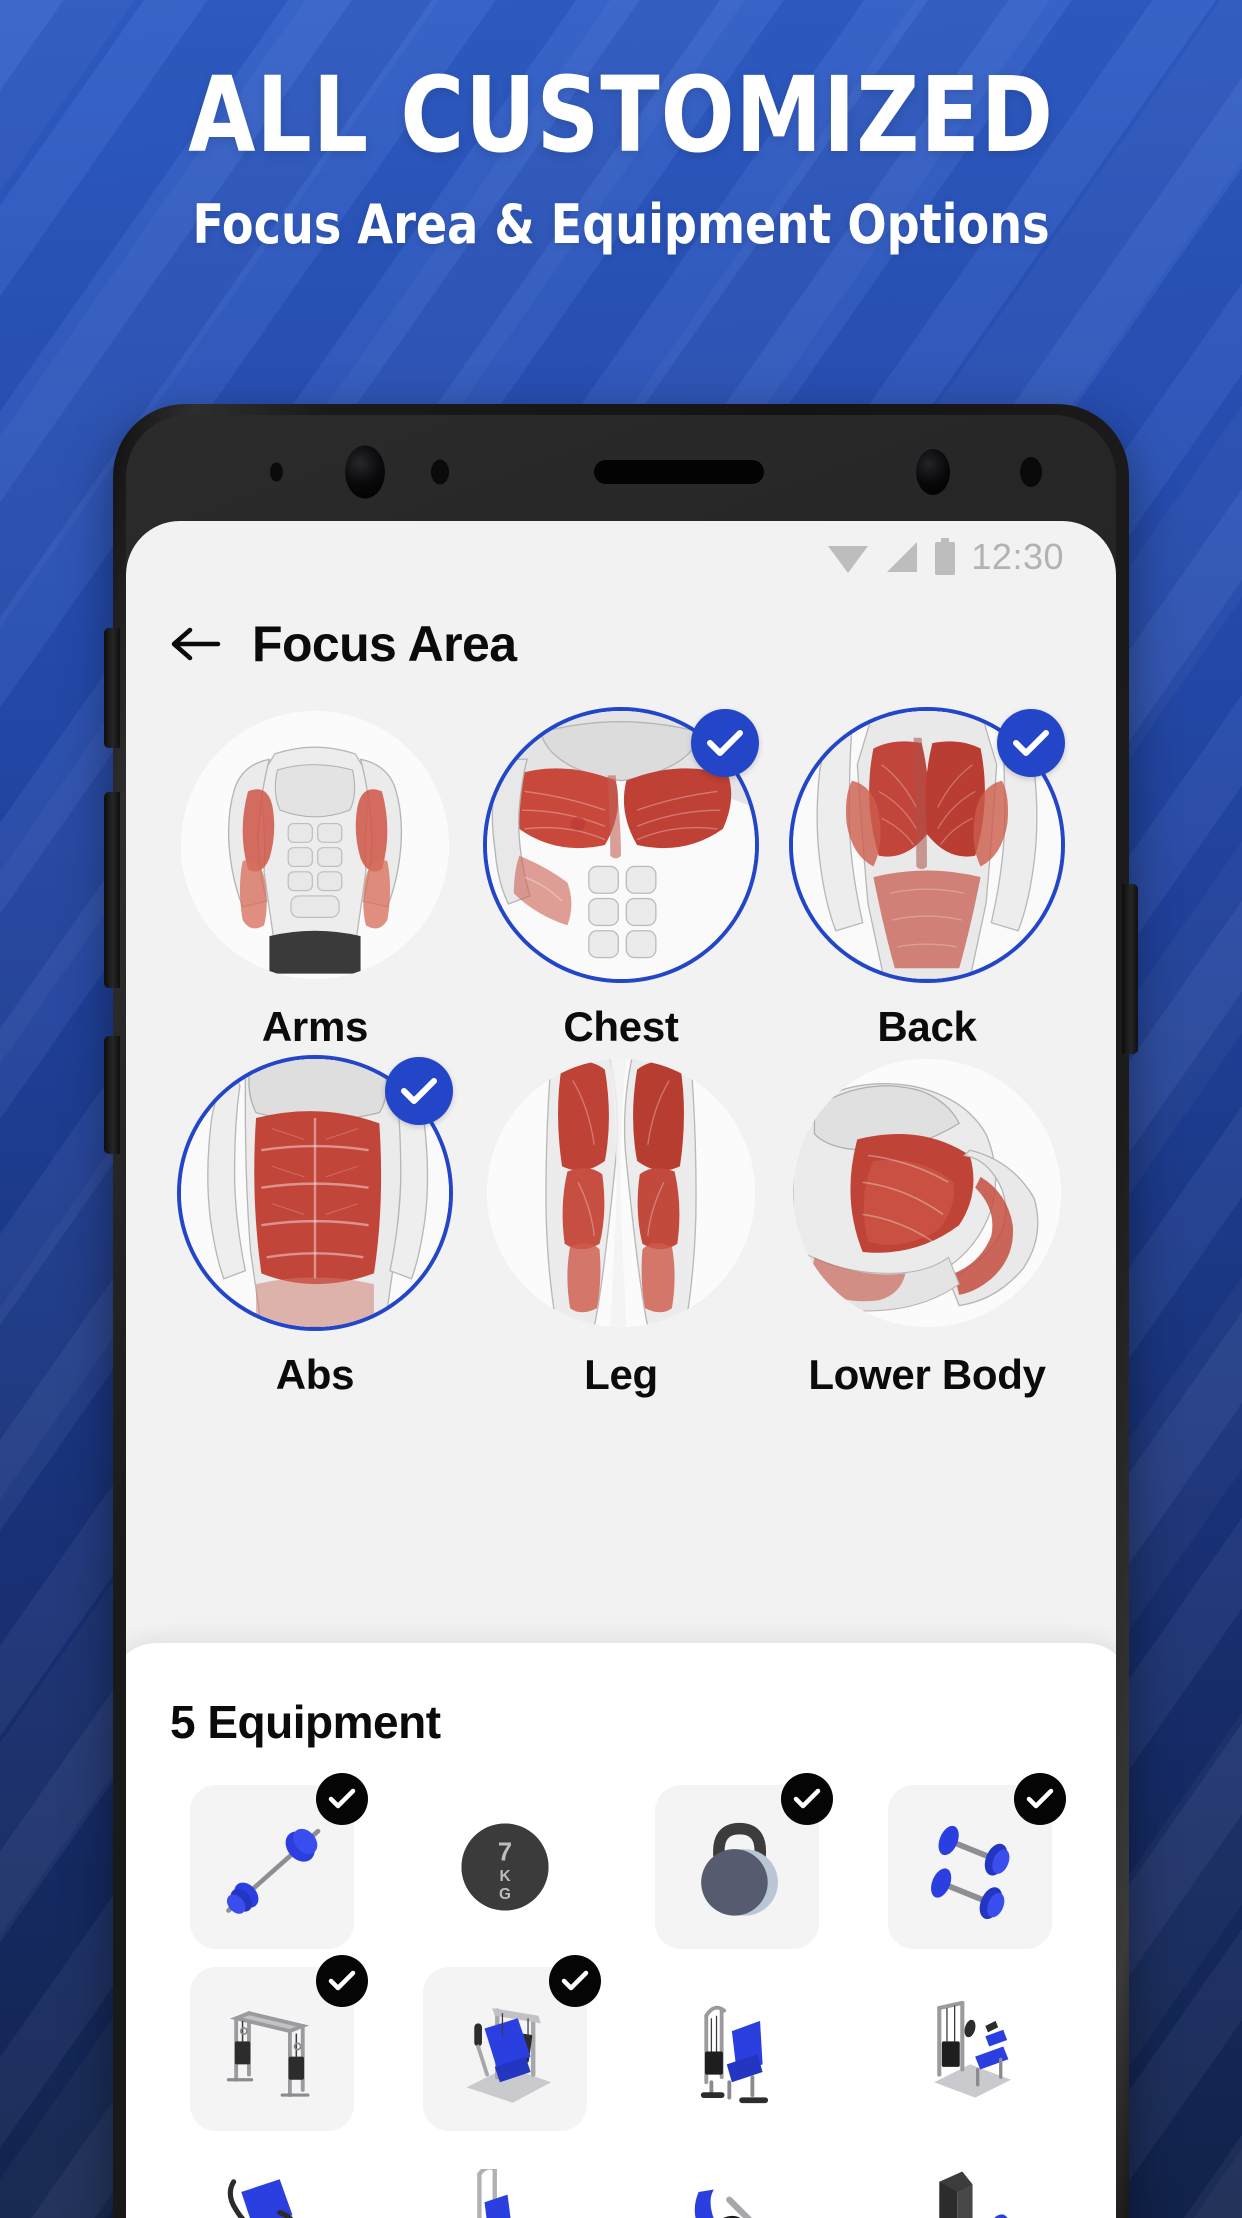  What do you see at coordinates (1017, 556) in the screenshot?
I see `status-bar-time: 12:30` at bounding box center [1017, 556].